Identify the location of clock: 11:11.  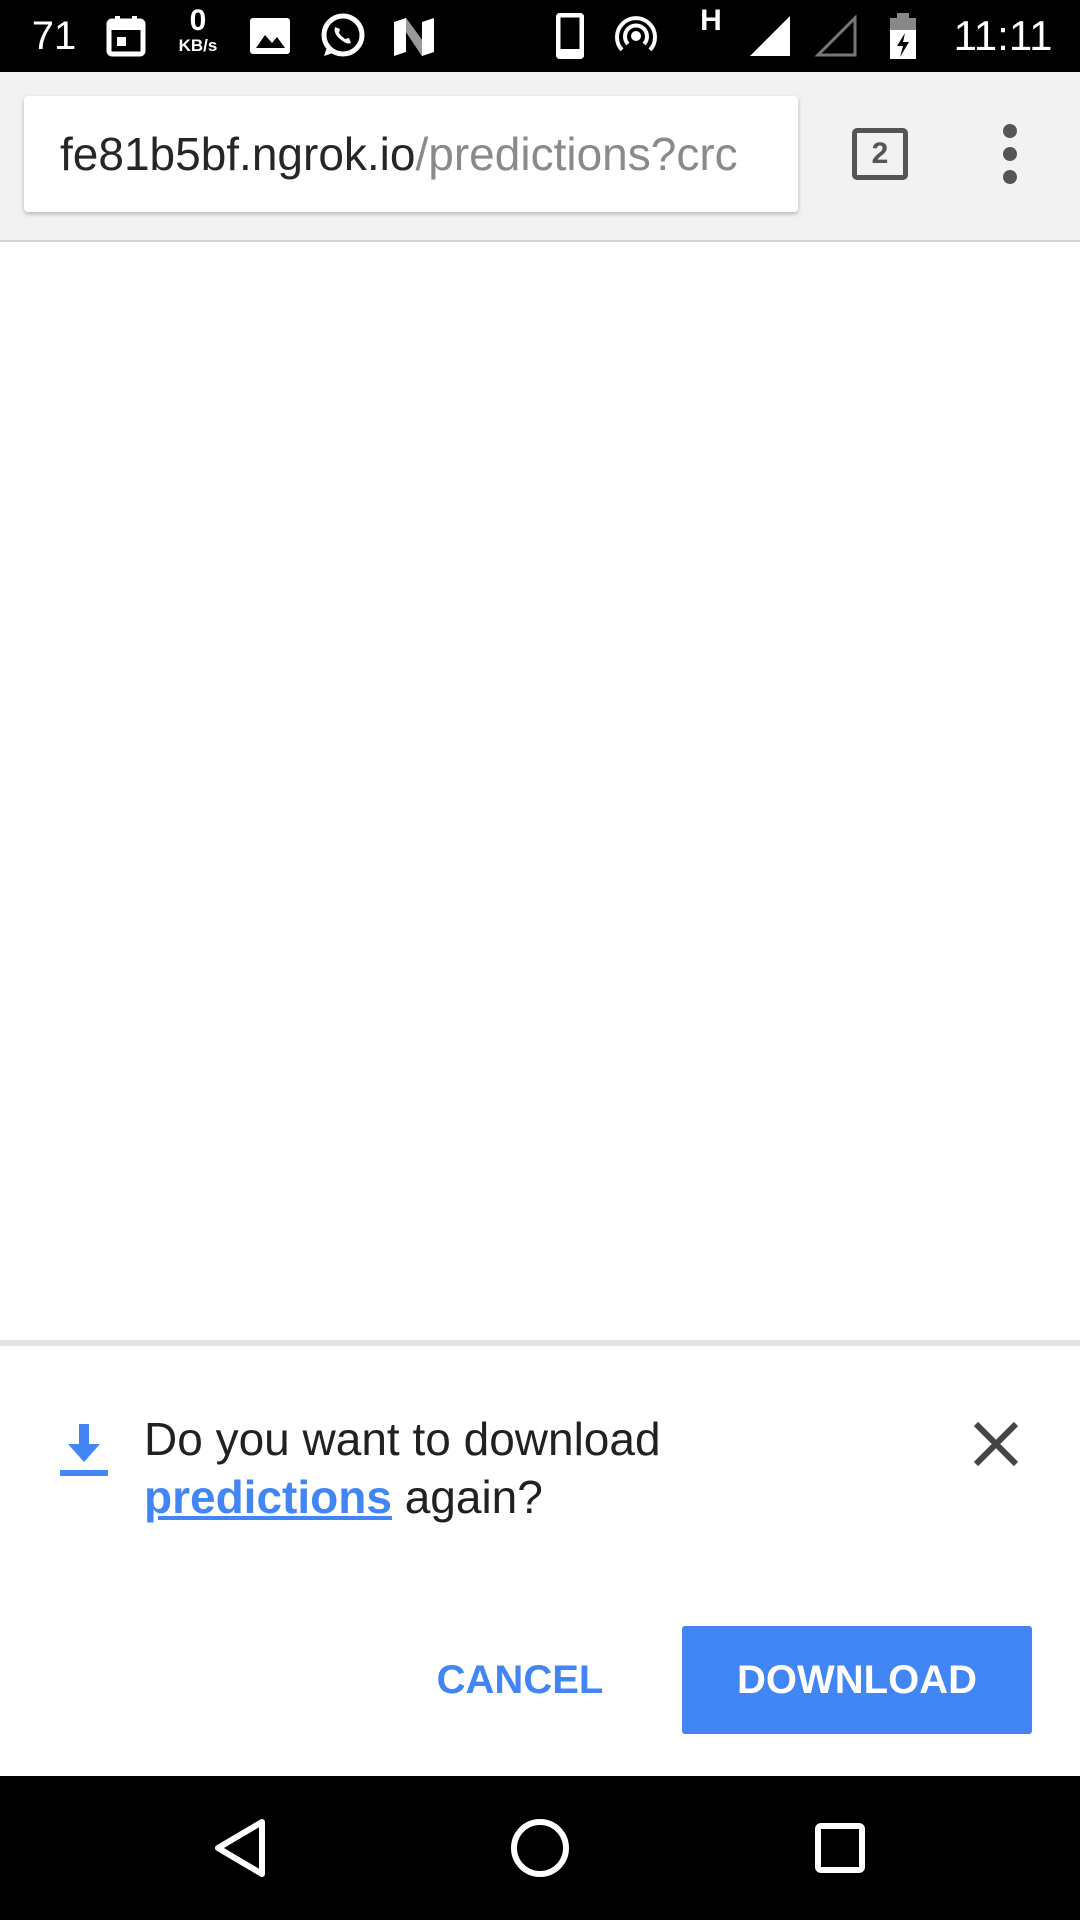
(1003, 35).